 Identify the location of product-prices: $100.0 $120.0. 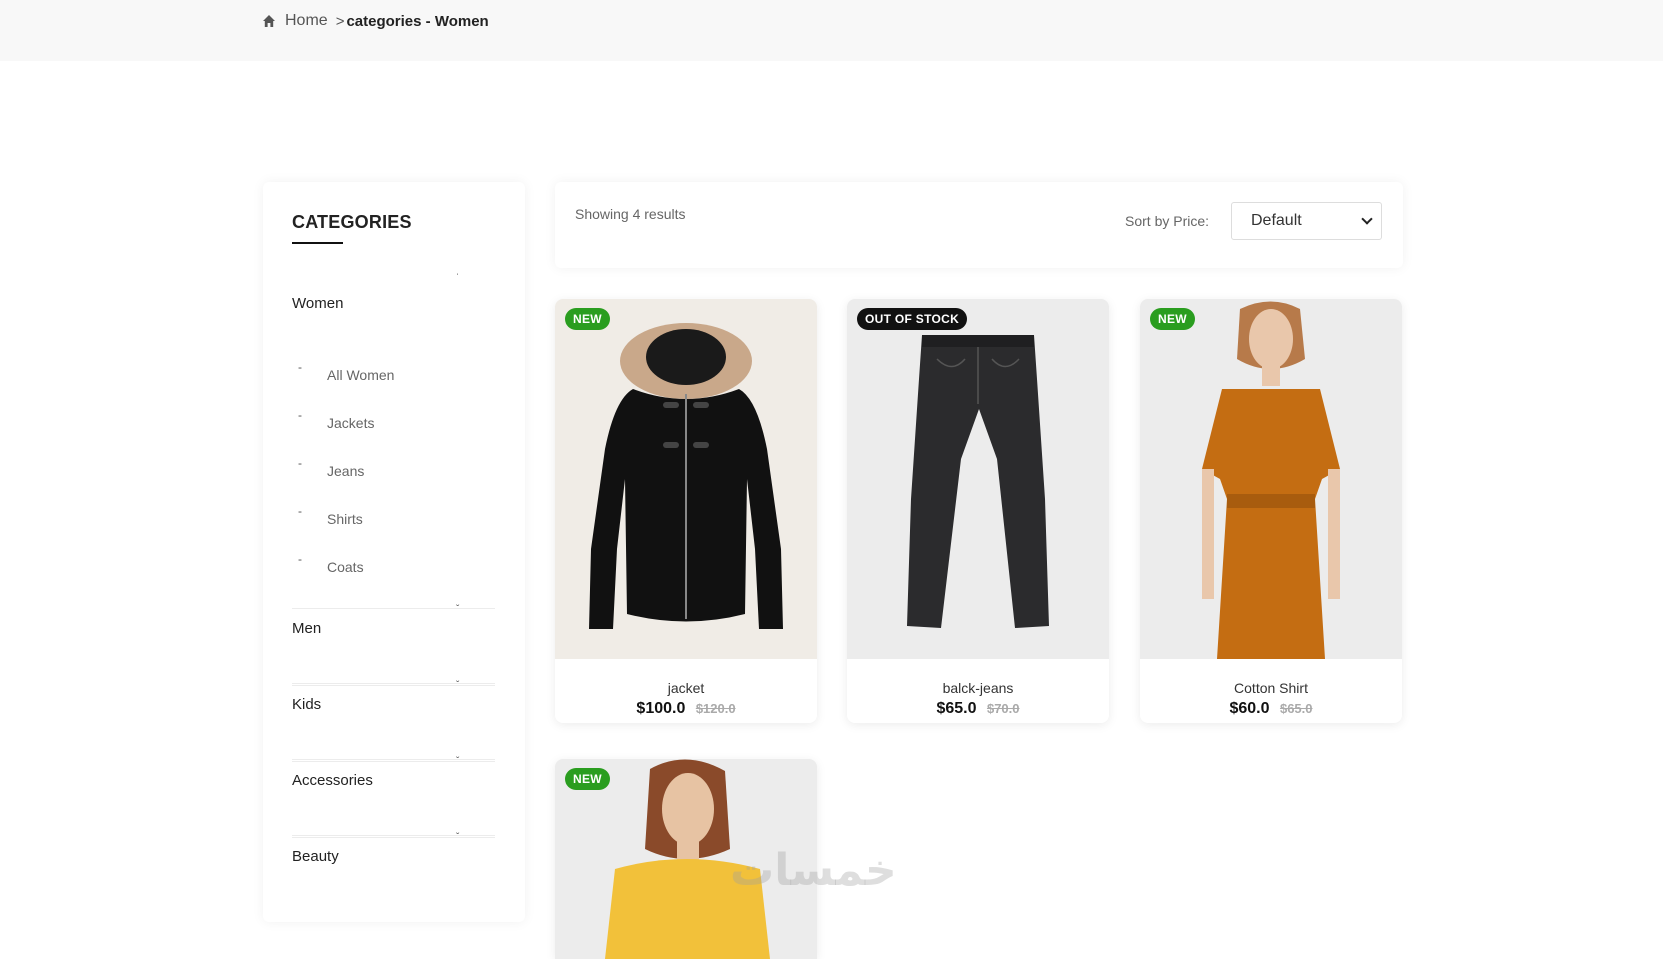
(686, 709).